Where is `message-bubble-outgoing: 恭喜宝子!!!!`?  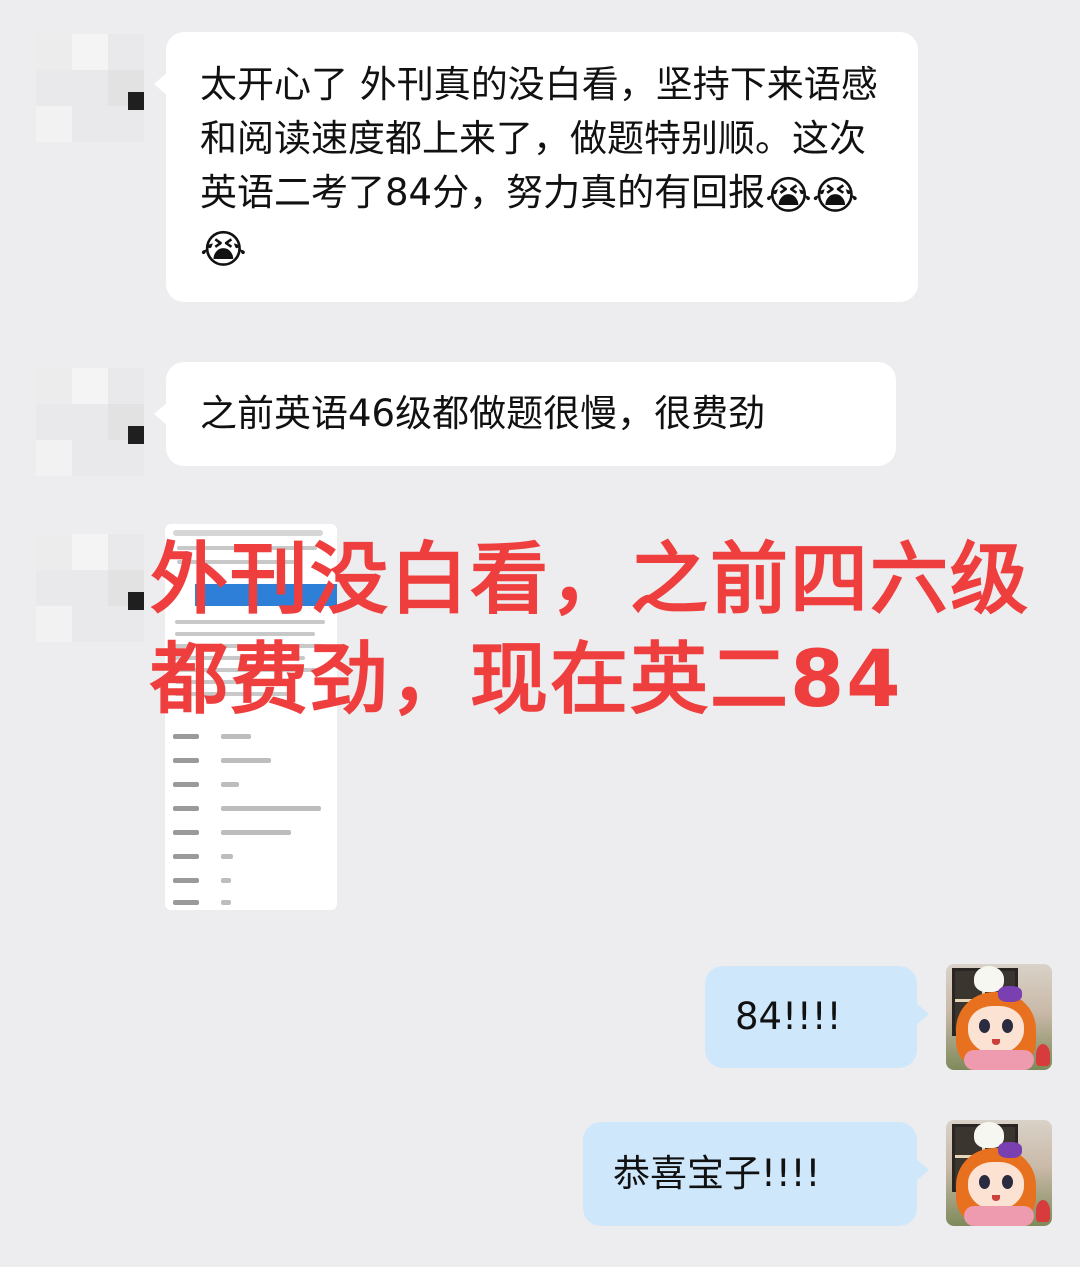 message-bubble-outgoing: 恭喜宝子!!!! is located at coordinates (756, 1174).